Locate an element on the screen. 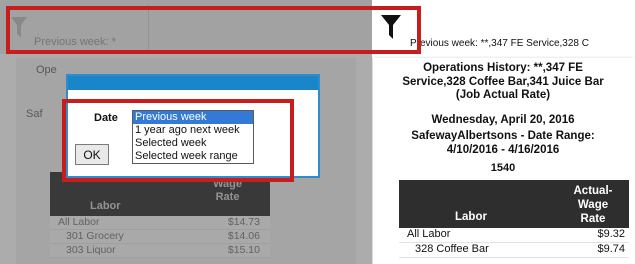 This screenshot has width=635, height=264. filter-label: Previous week: **,347 FE Service,328 C is located at coordinates (499, 43).